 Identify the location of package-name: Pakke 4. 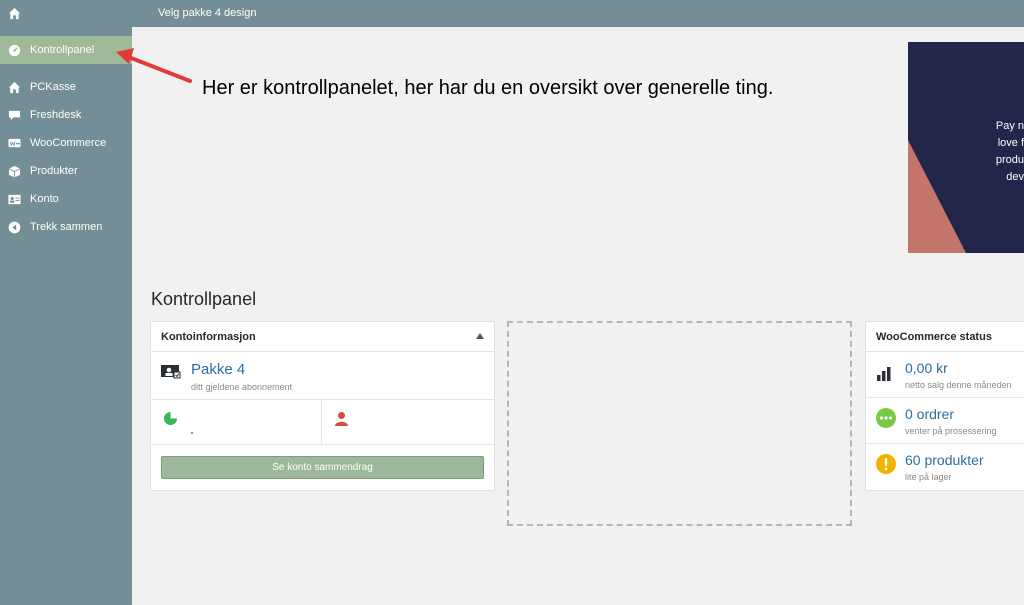
(218, 369).